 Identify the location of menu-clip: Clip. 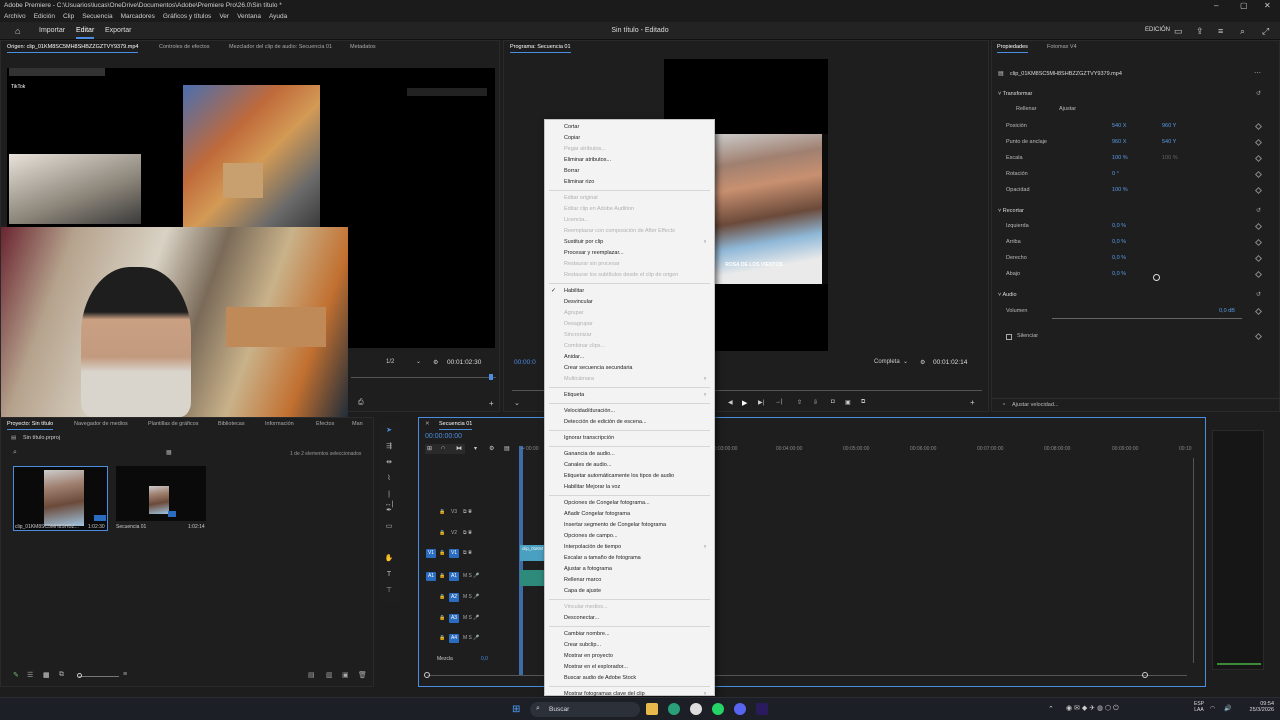
(68, 17).